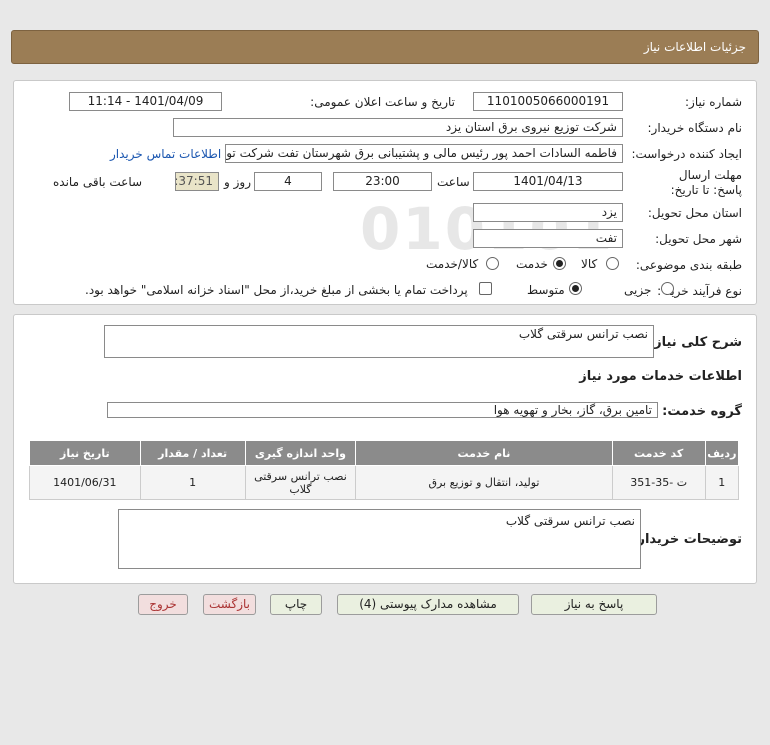 The image size is (770, 745). Describe the element at coordinates (548, 212) in the screenshot. I see `province-field: یزد` at that location.